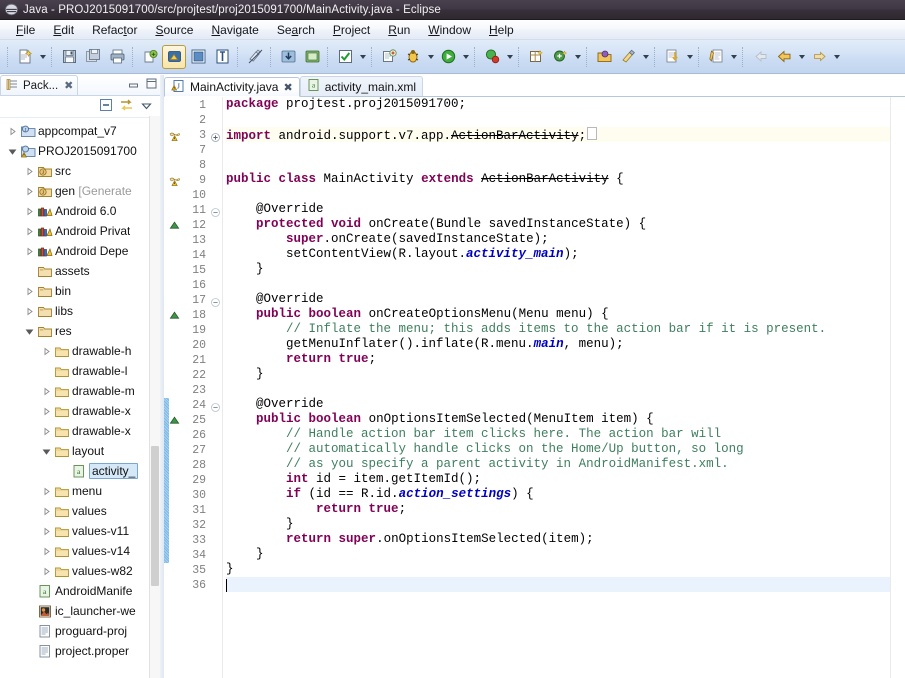  What do you see at coordinates (80, 251) in the screenshot?
I see `tree-item: Android Depe` at bounding box center [80, 251].